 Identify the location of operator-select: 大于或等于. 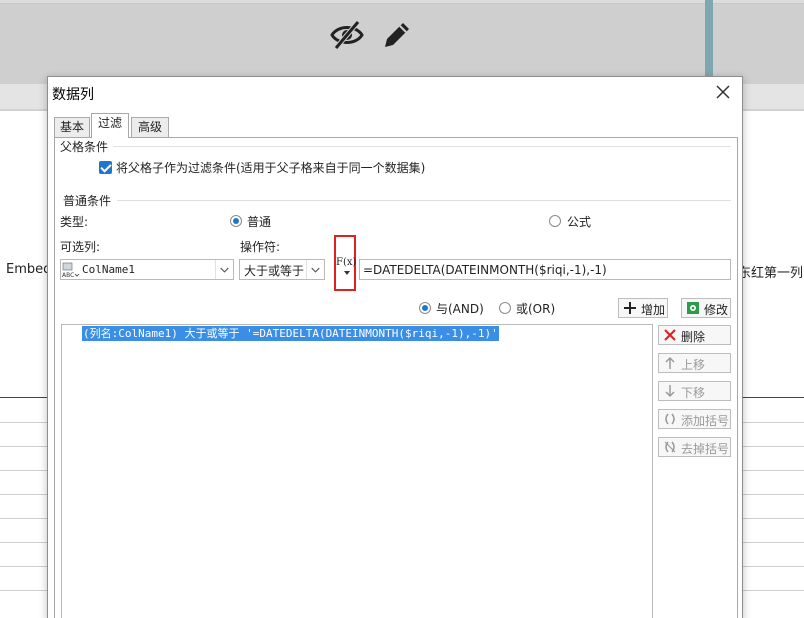
(282, 269).